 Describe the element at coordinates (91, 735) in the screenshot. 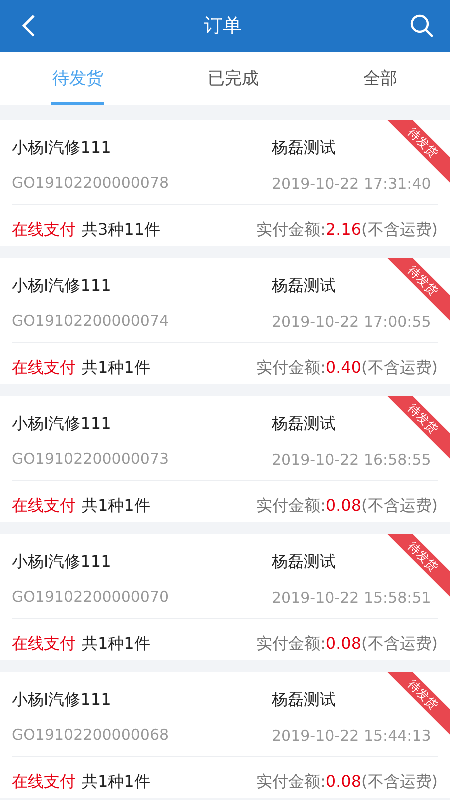

I see `order-number: GO19102200000068` at that location.